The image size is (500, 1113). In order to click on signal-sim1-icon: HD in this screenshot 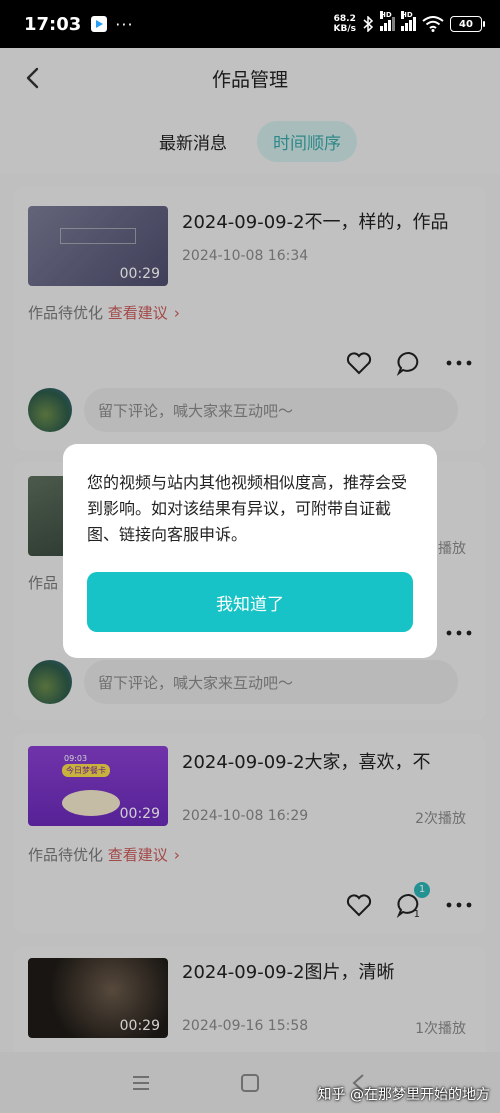, I will do `click(387, 21)`.